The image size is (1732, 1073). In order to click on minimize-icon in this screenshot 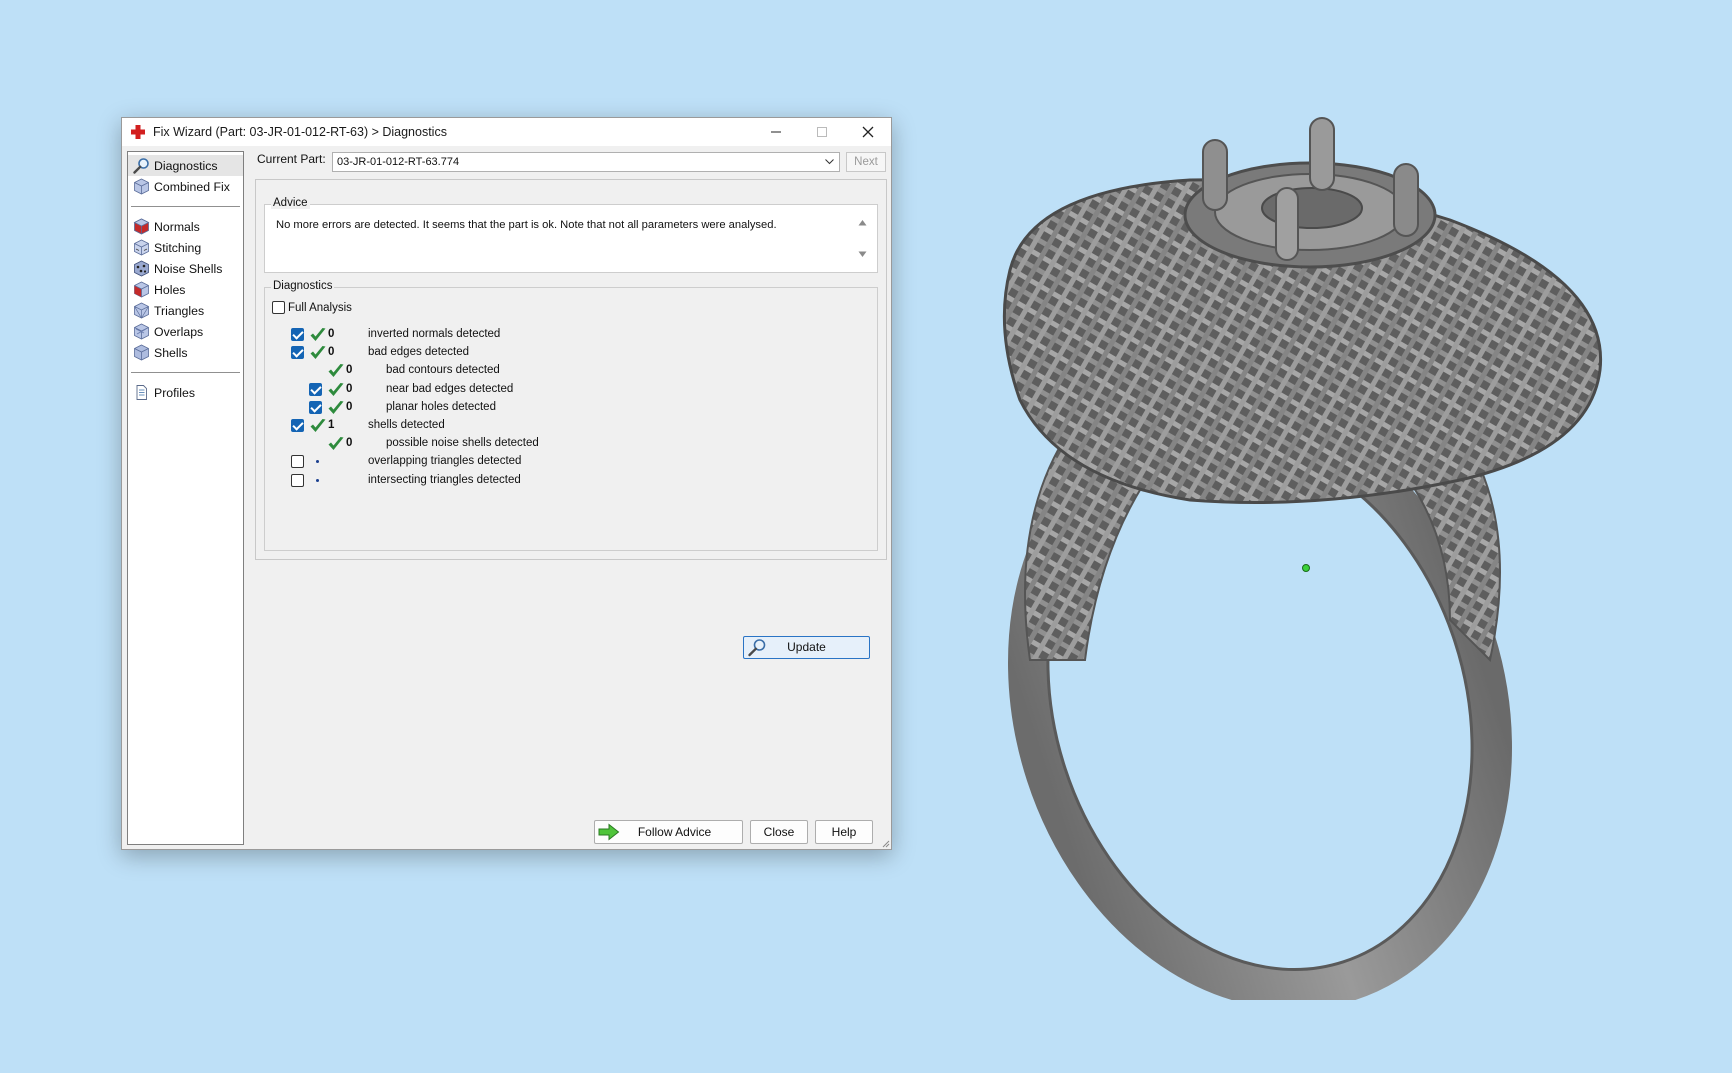, I will do `click(776, 132)`.